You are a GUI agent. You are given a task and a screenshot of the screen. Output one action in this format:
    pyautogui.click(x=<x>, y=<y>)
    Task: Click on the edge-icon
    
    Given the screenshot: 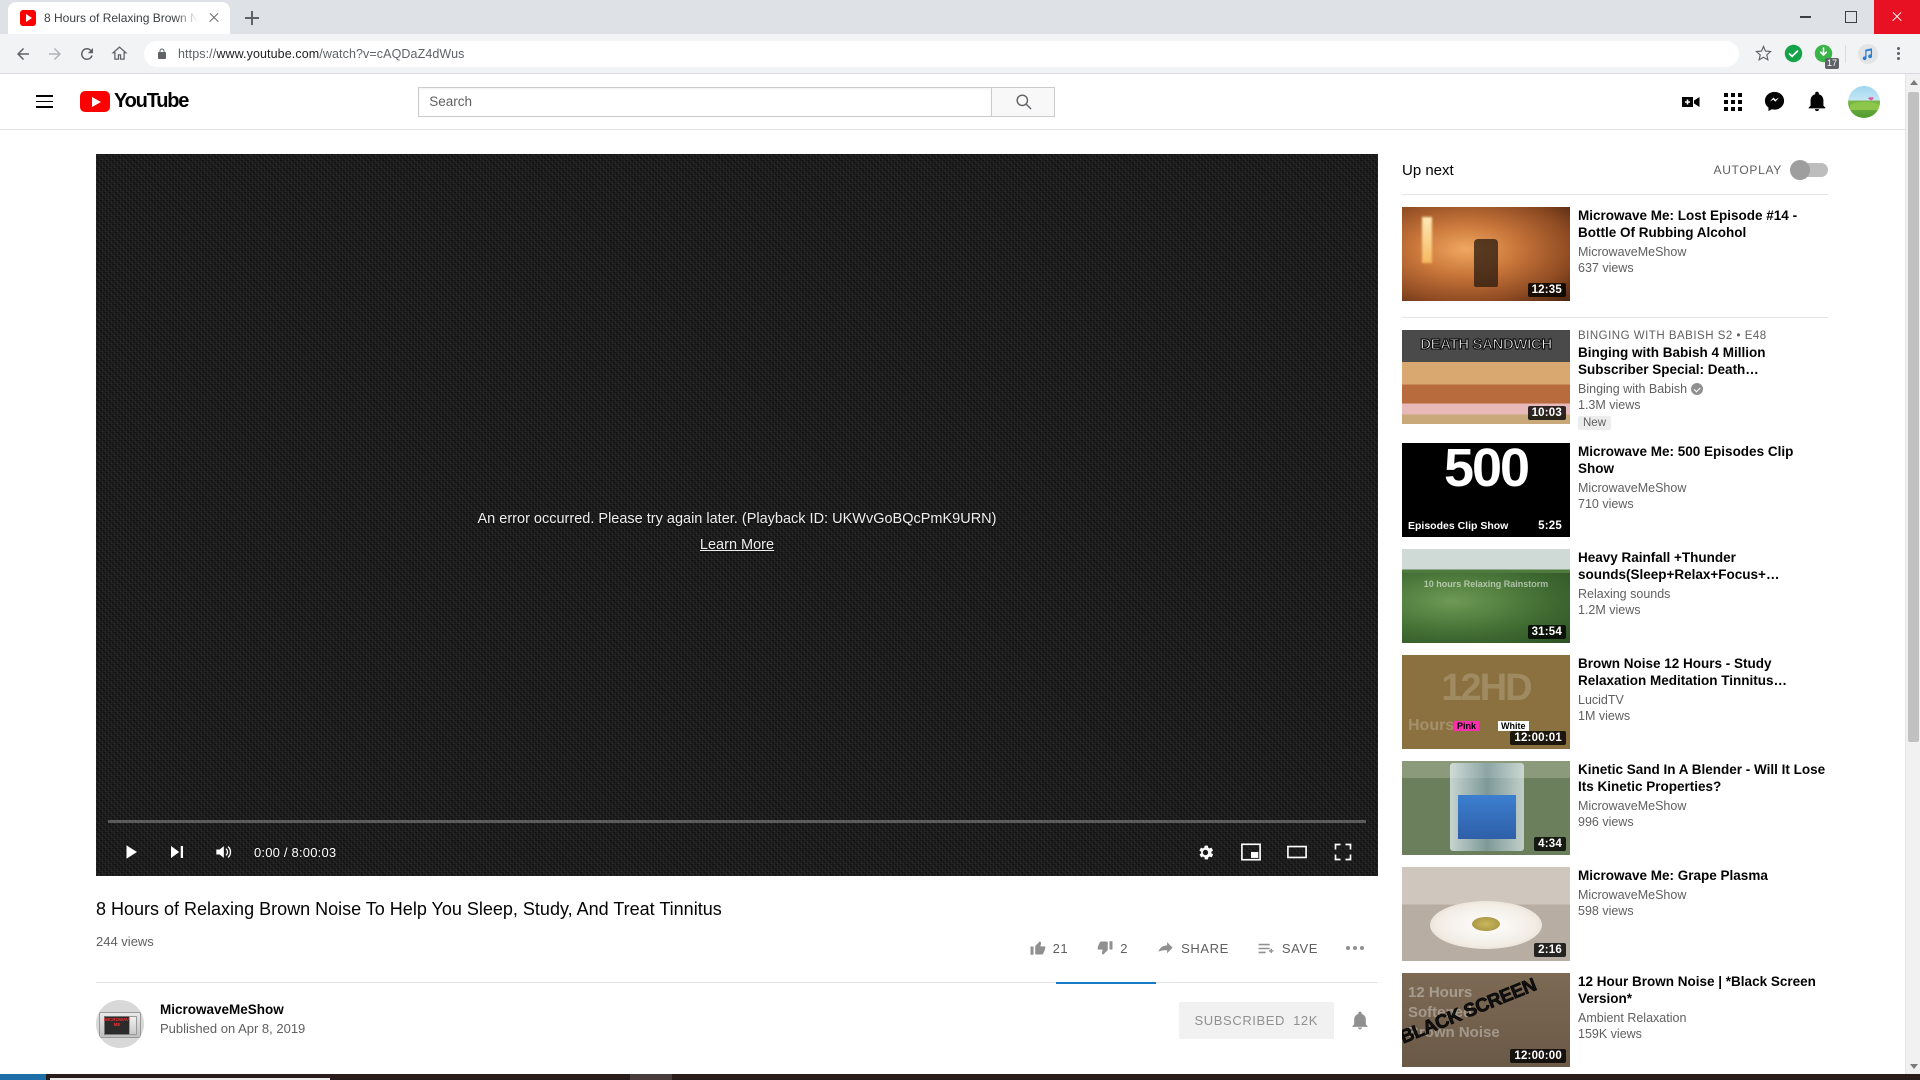 What is the action you would take?
    pyautogui.click(x=399, y=1077)
    